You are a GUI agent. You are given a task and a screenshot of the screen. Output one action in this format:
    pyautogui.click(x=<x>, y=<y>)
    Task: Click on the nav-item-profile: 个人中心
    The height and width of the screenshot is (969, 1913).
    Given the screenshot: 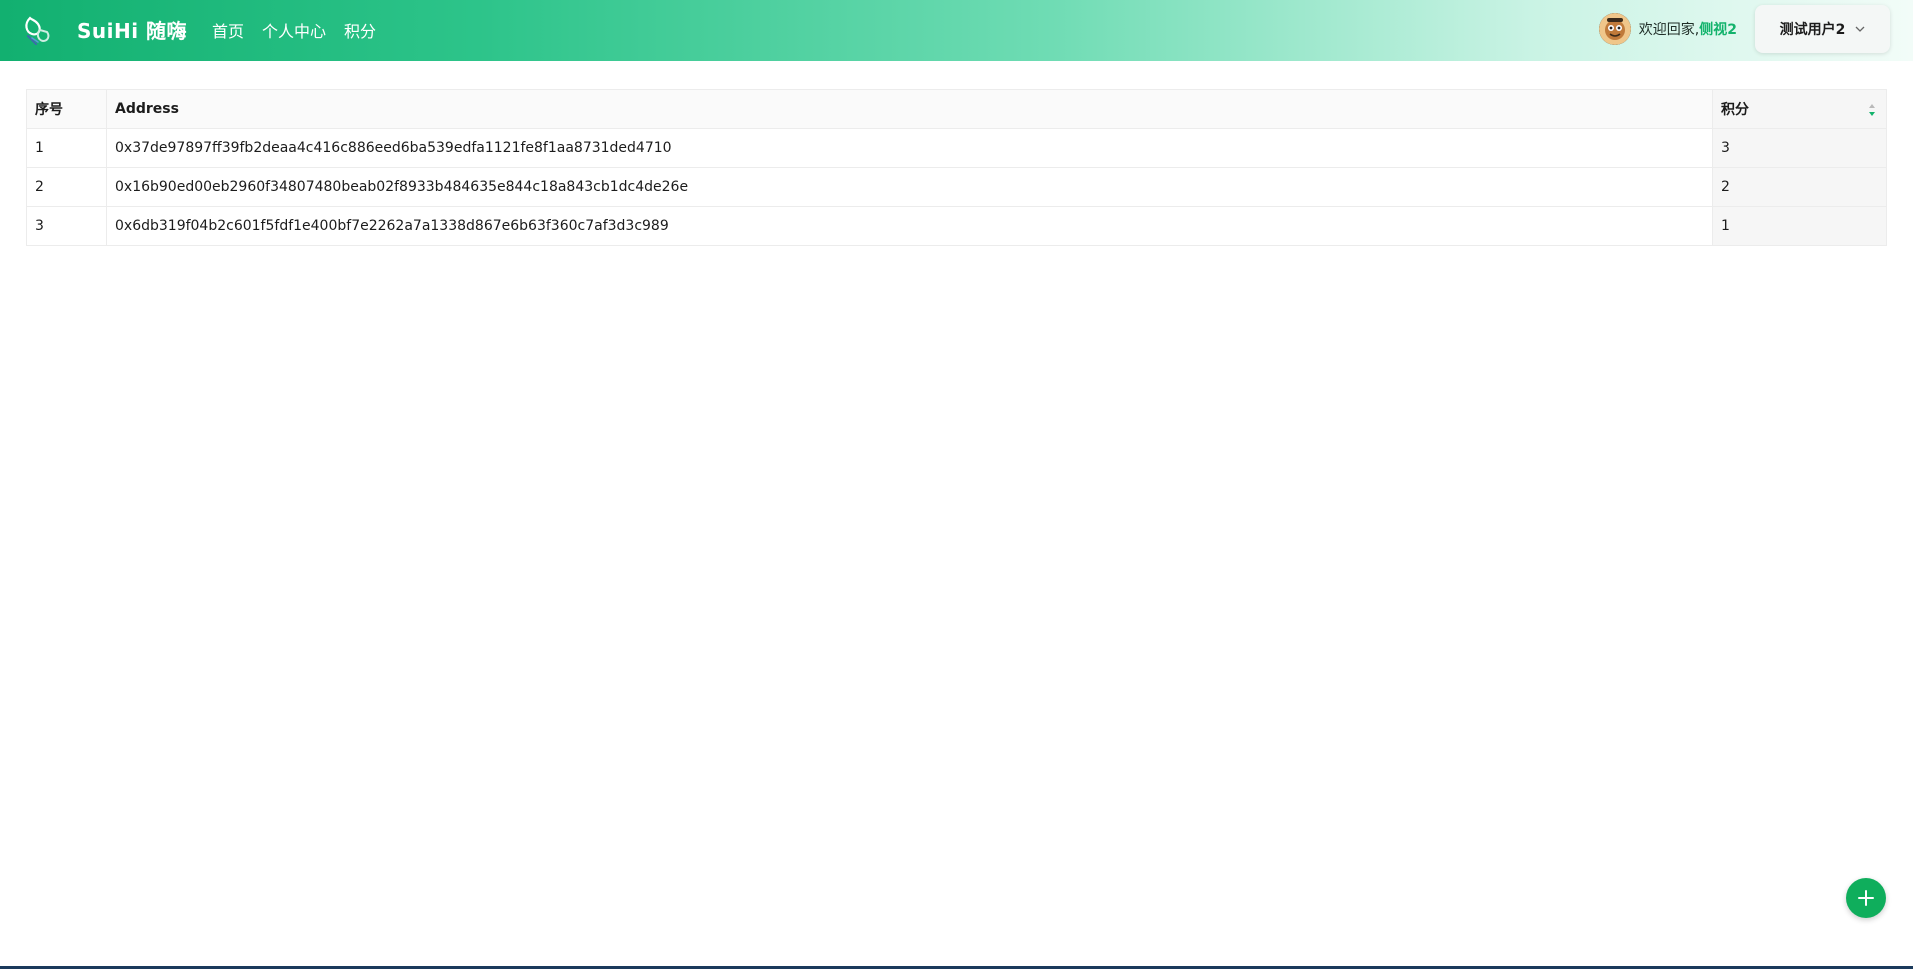 What is the action you would take?
    pyautogui.click(x=294, y=30)
    